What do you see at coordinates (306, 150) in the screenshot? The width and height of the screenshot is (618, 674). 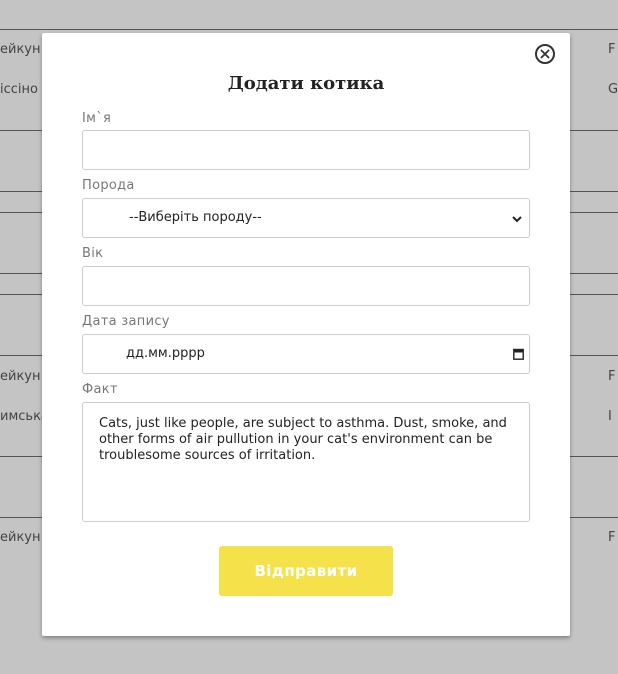 I see `name-input` at bounding box center [306, 150].